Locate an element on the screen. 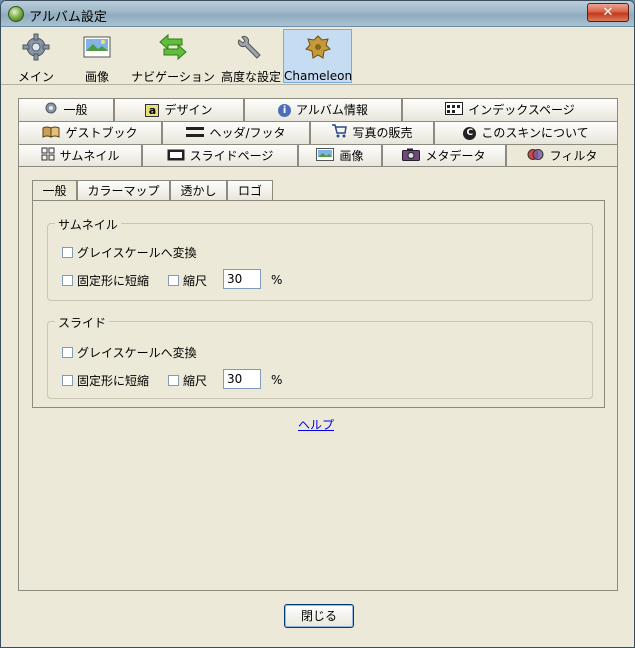 The height and width of the screenshot is (648, 635). tab-label: メタデータ is located at coordinates (455, 156).